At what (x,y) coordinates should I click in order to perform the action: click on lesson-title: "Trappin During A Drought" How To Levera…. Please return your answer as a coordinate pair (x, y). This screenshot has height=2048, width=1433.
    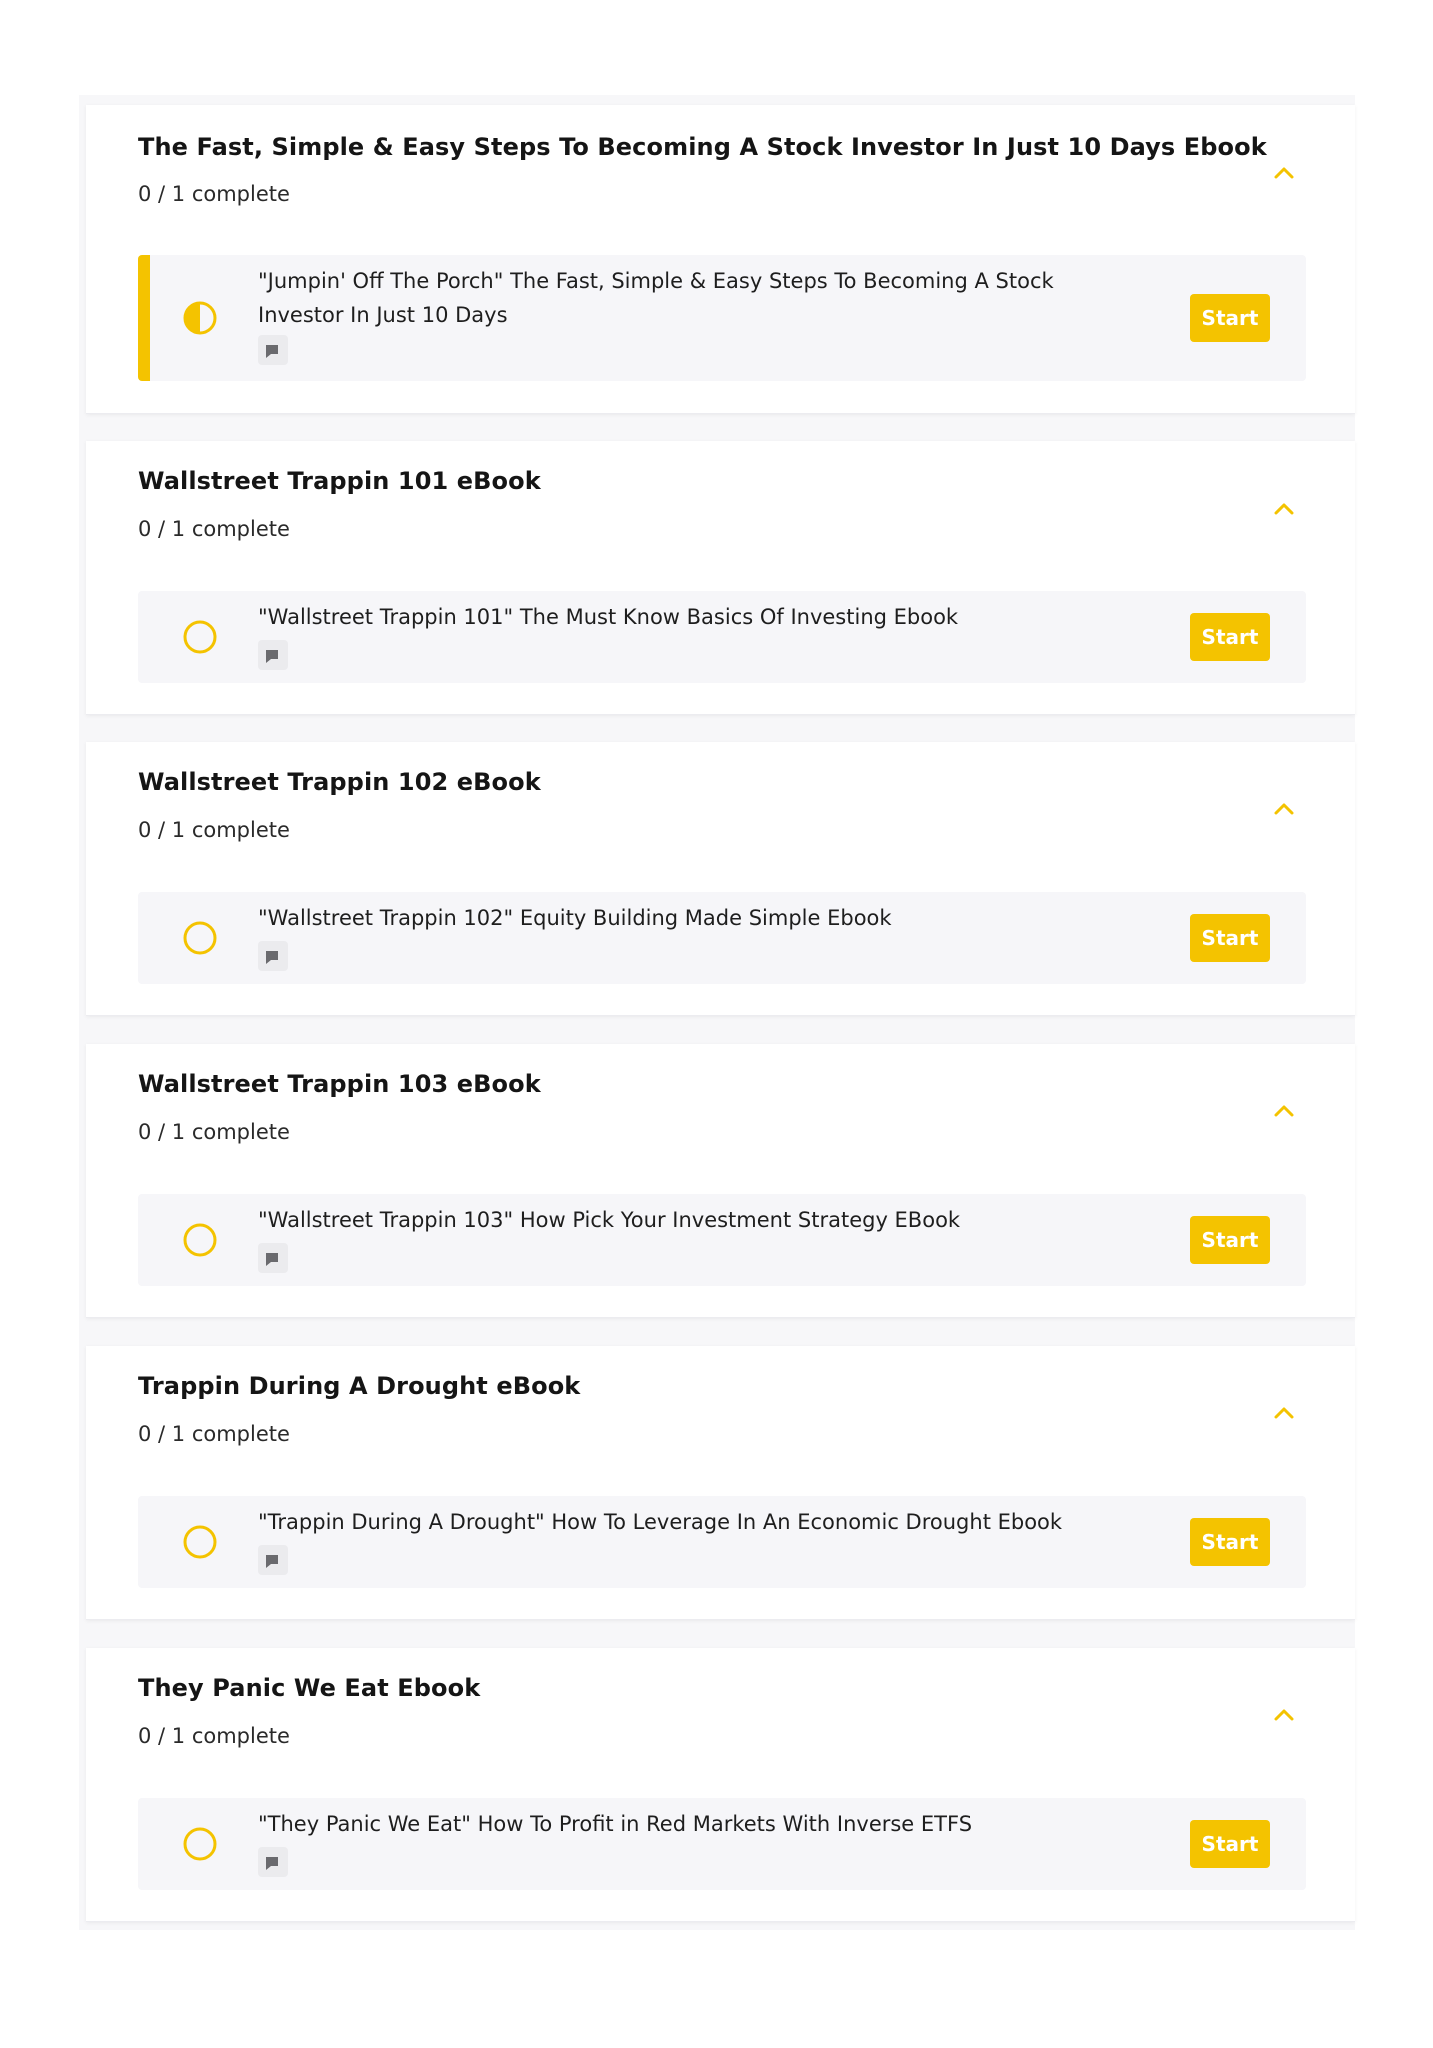
    Looking at the image, I should click on (660, 1522).